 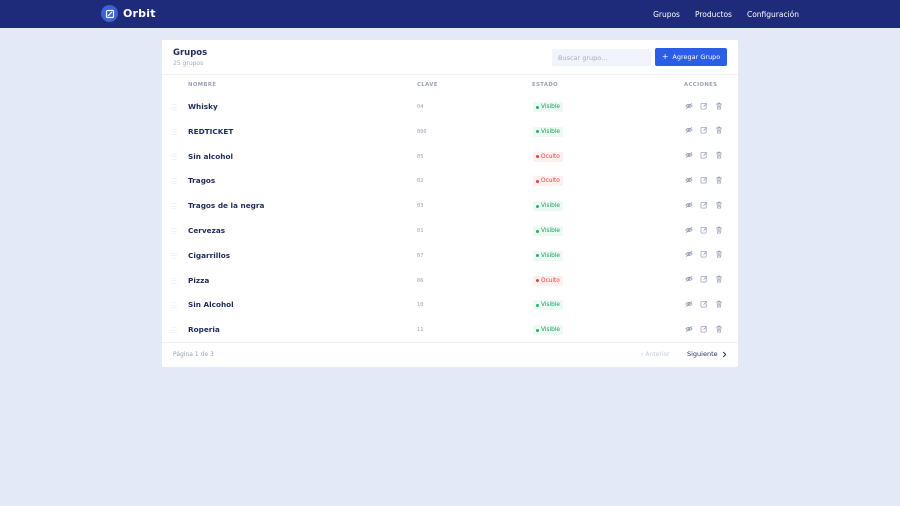 What do you see at coordinates (450, 256) in the screenshot?
I see `table-row: Cigarrillos 07 Visible` at bounding box center [450, 256].